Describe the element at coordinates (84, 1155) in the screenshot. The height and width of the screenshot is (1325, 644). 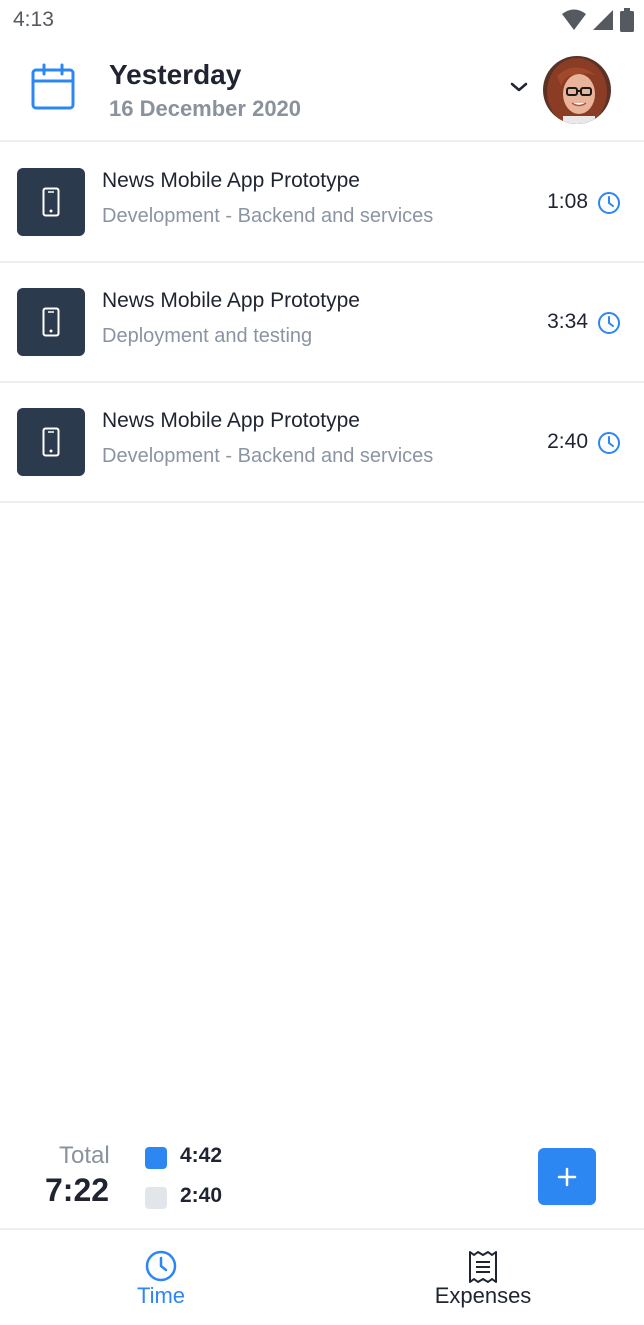
I see `total-label: Total` at that location.